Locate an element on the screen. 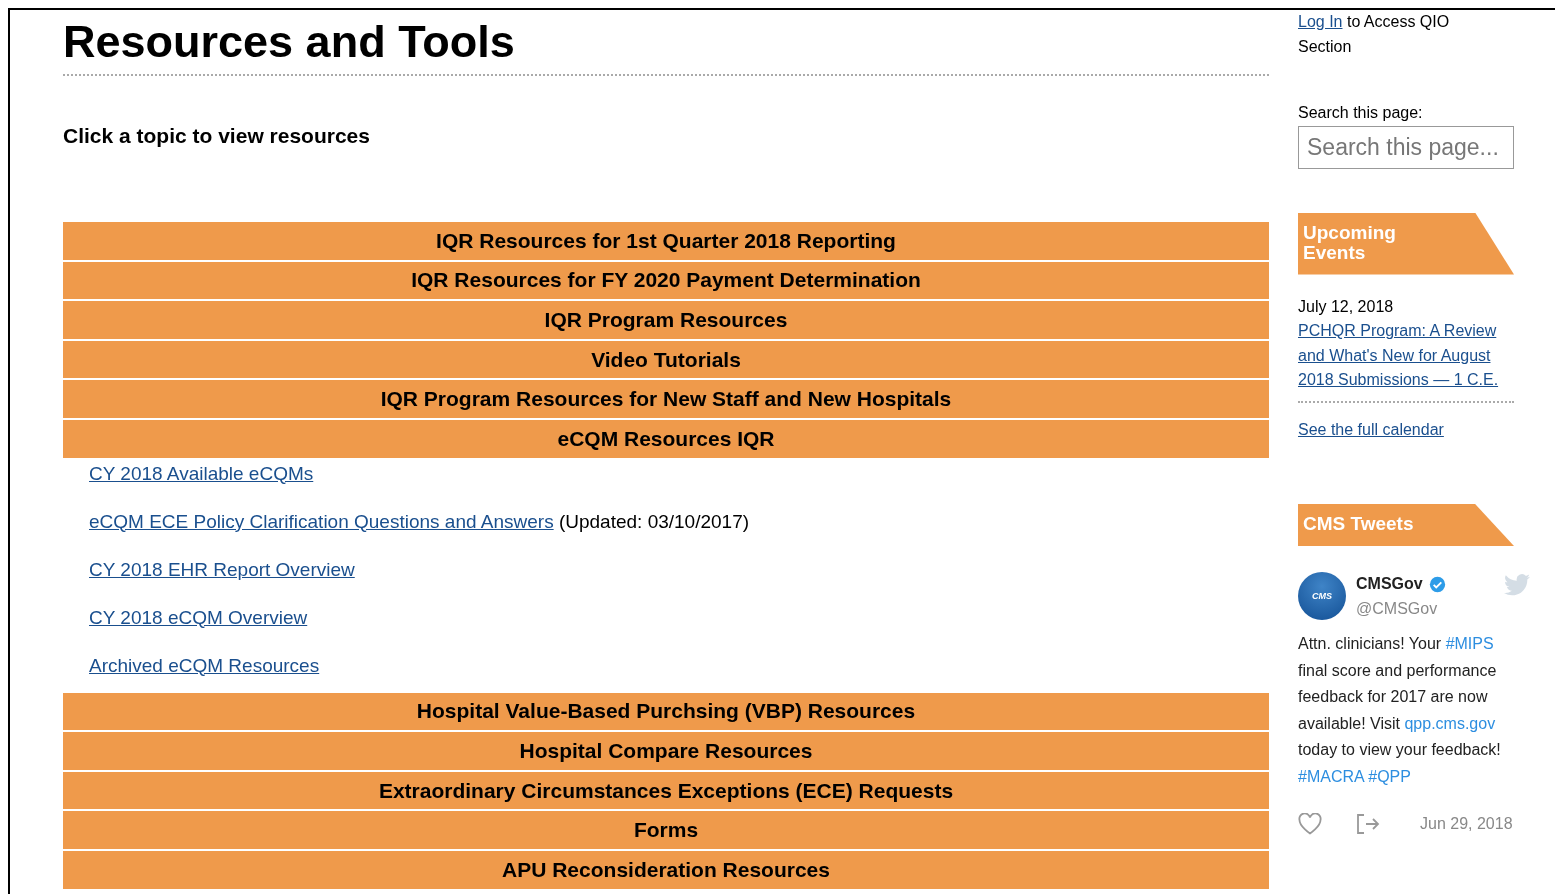 The image size is (1555, 896). resource-link: CY 2018 Available eCQMs is located at coordinates (201, 473).